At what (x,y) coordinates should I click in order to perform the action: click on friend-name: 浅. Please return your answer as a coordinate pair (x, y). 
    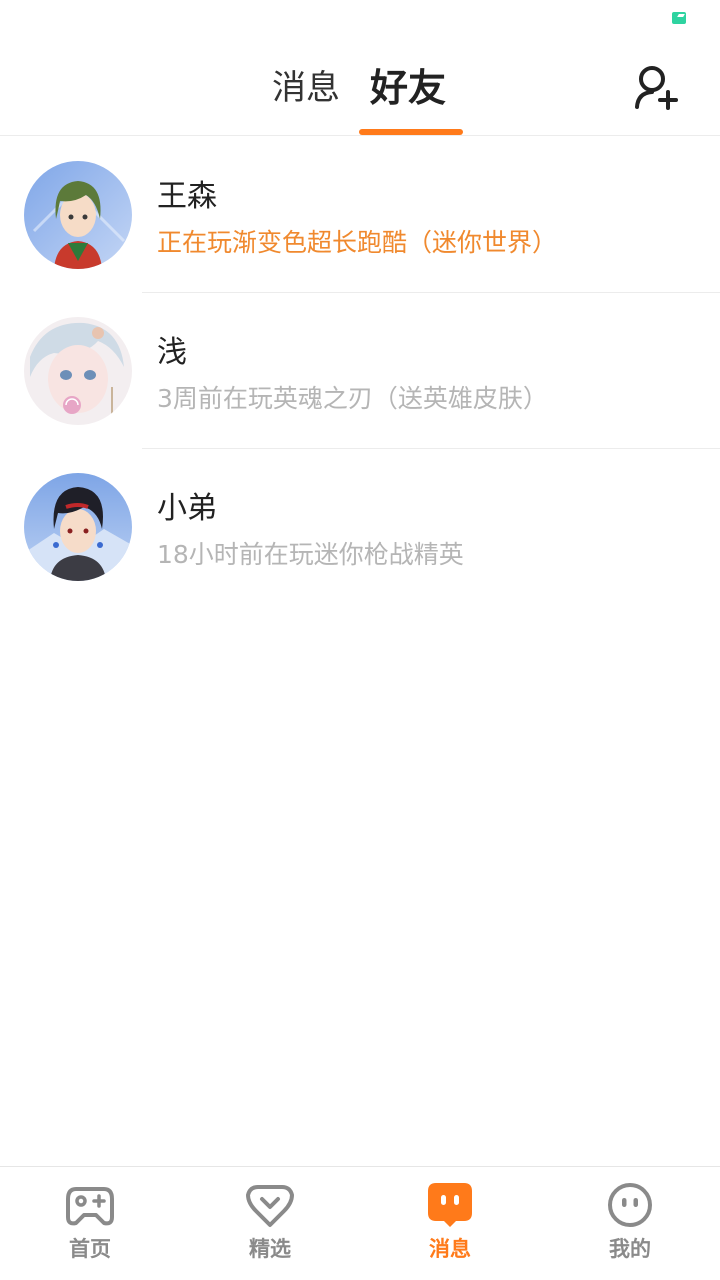
    Looking at the image, I should click on (172, 352).